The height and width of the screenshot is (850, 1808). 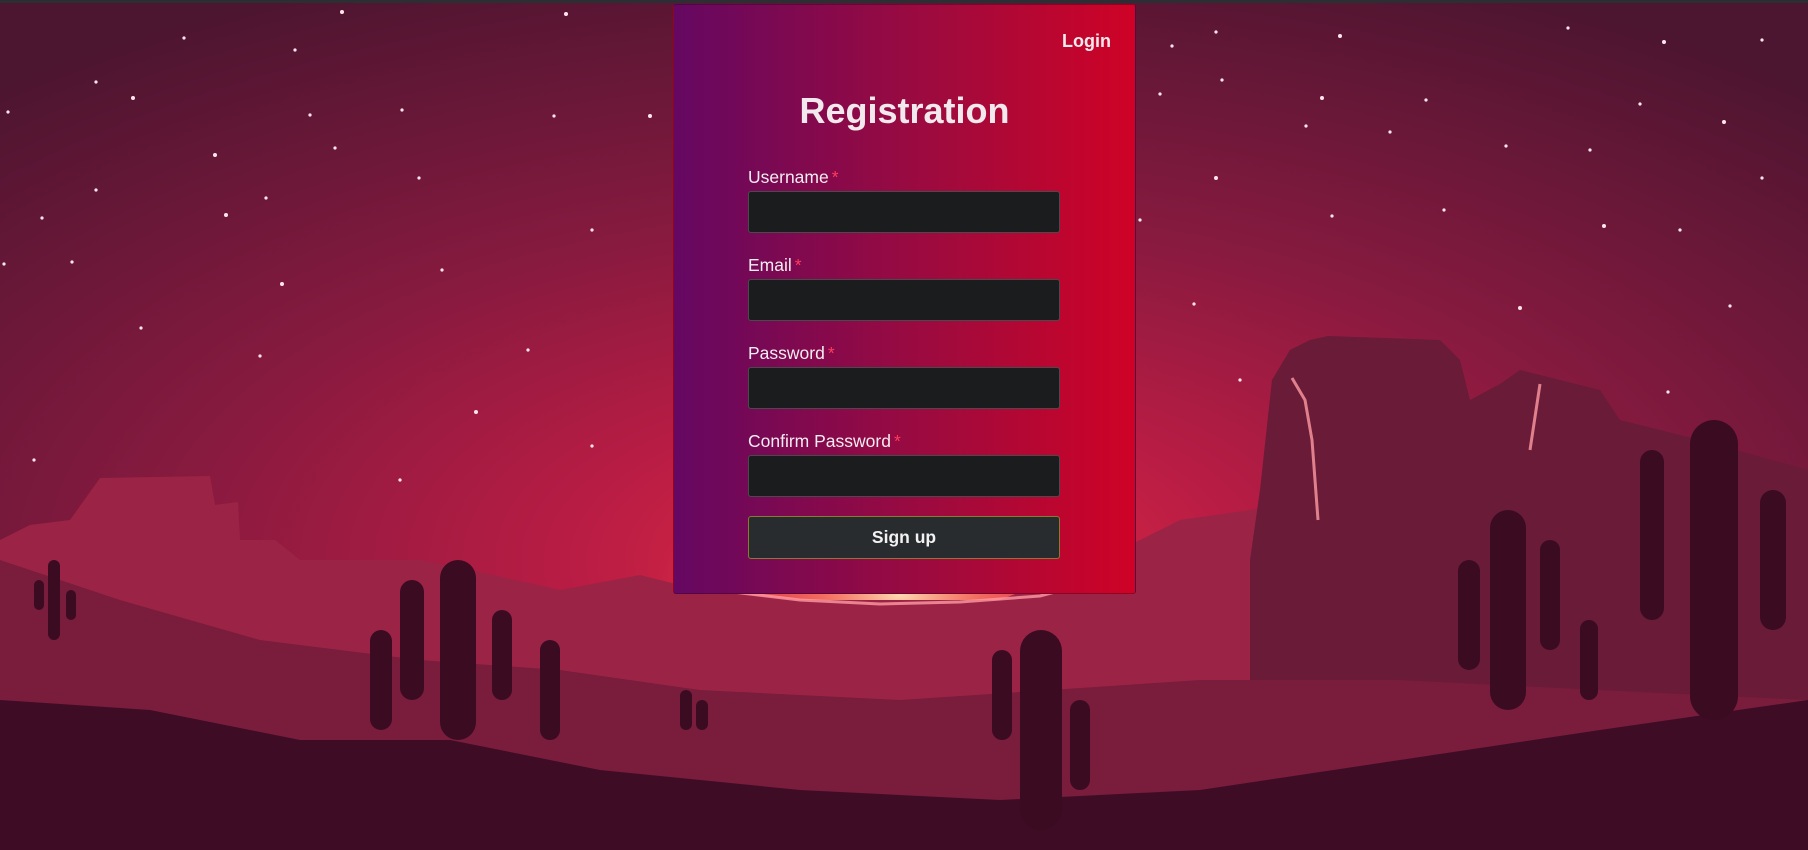 What do you see at coordinates (819, 441) in the screenshot?
I see `confirm-password-label-text: Confirm Password` at bounding box center [819, 441].